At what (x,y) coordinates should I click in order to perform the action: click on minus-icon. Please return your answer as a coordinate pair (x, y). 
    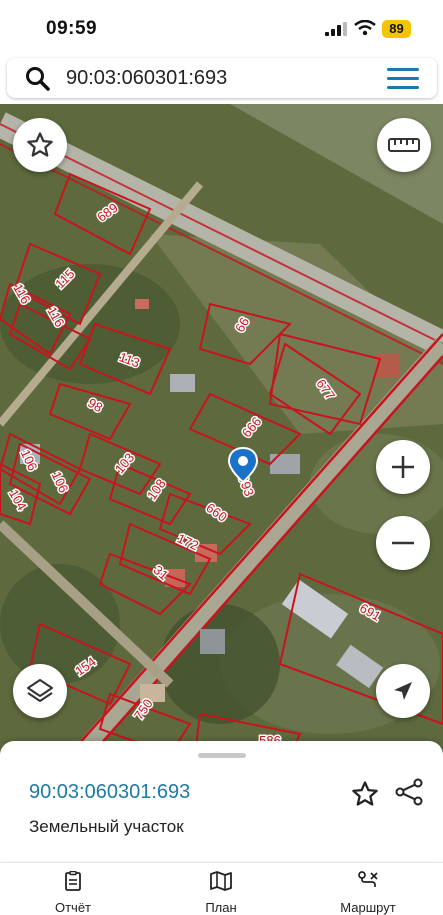
    Looking at the image, I should click on (403, 543).